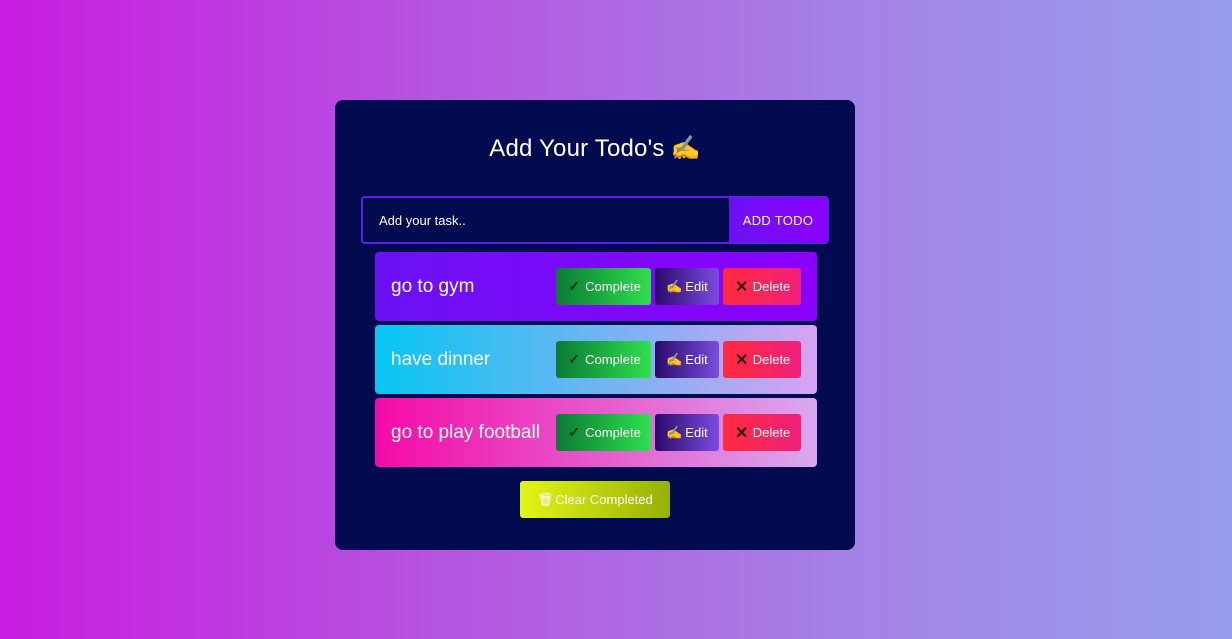 Image resolution: width=1232 pixels, height=639 pixels. What do you see at coordinates (545, 499) in the screenshot?
I see `trash-icon: 🗑` at bounding box center [545, 499].